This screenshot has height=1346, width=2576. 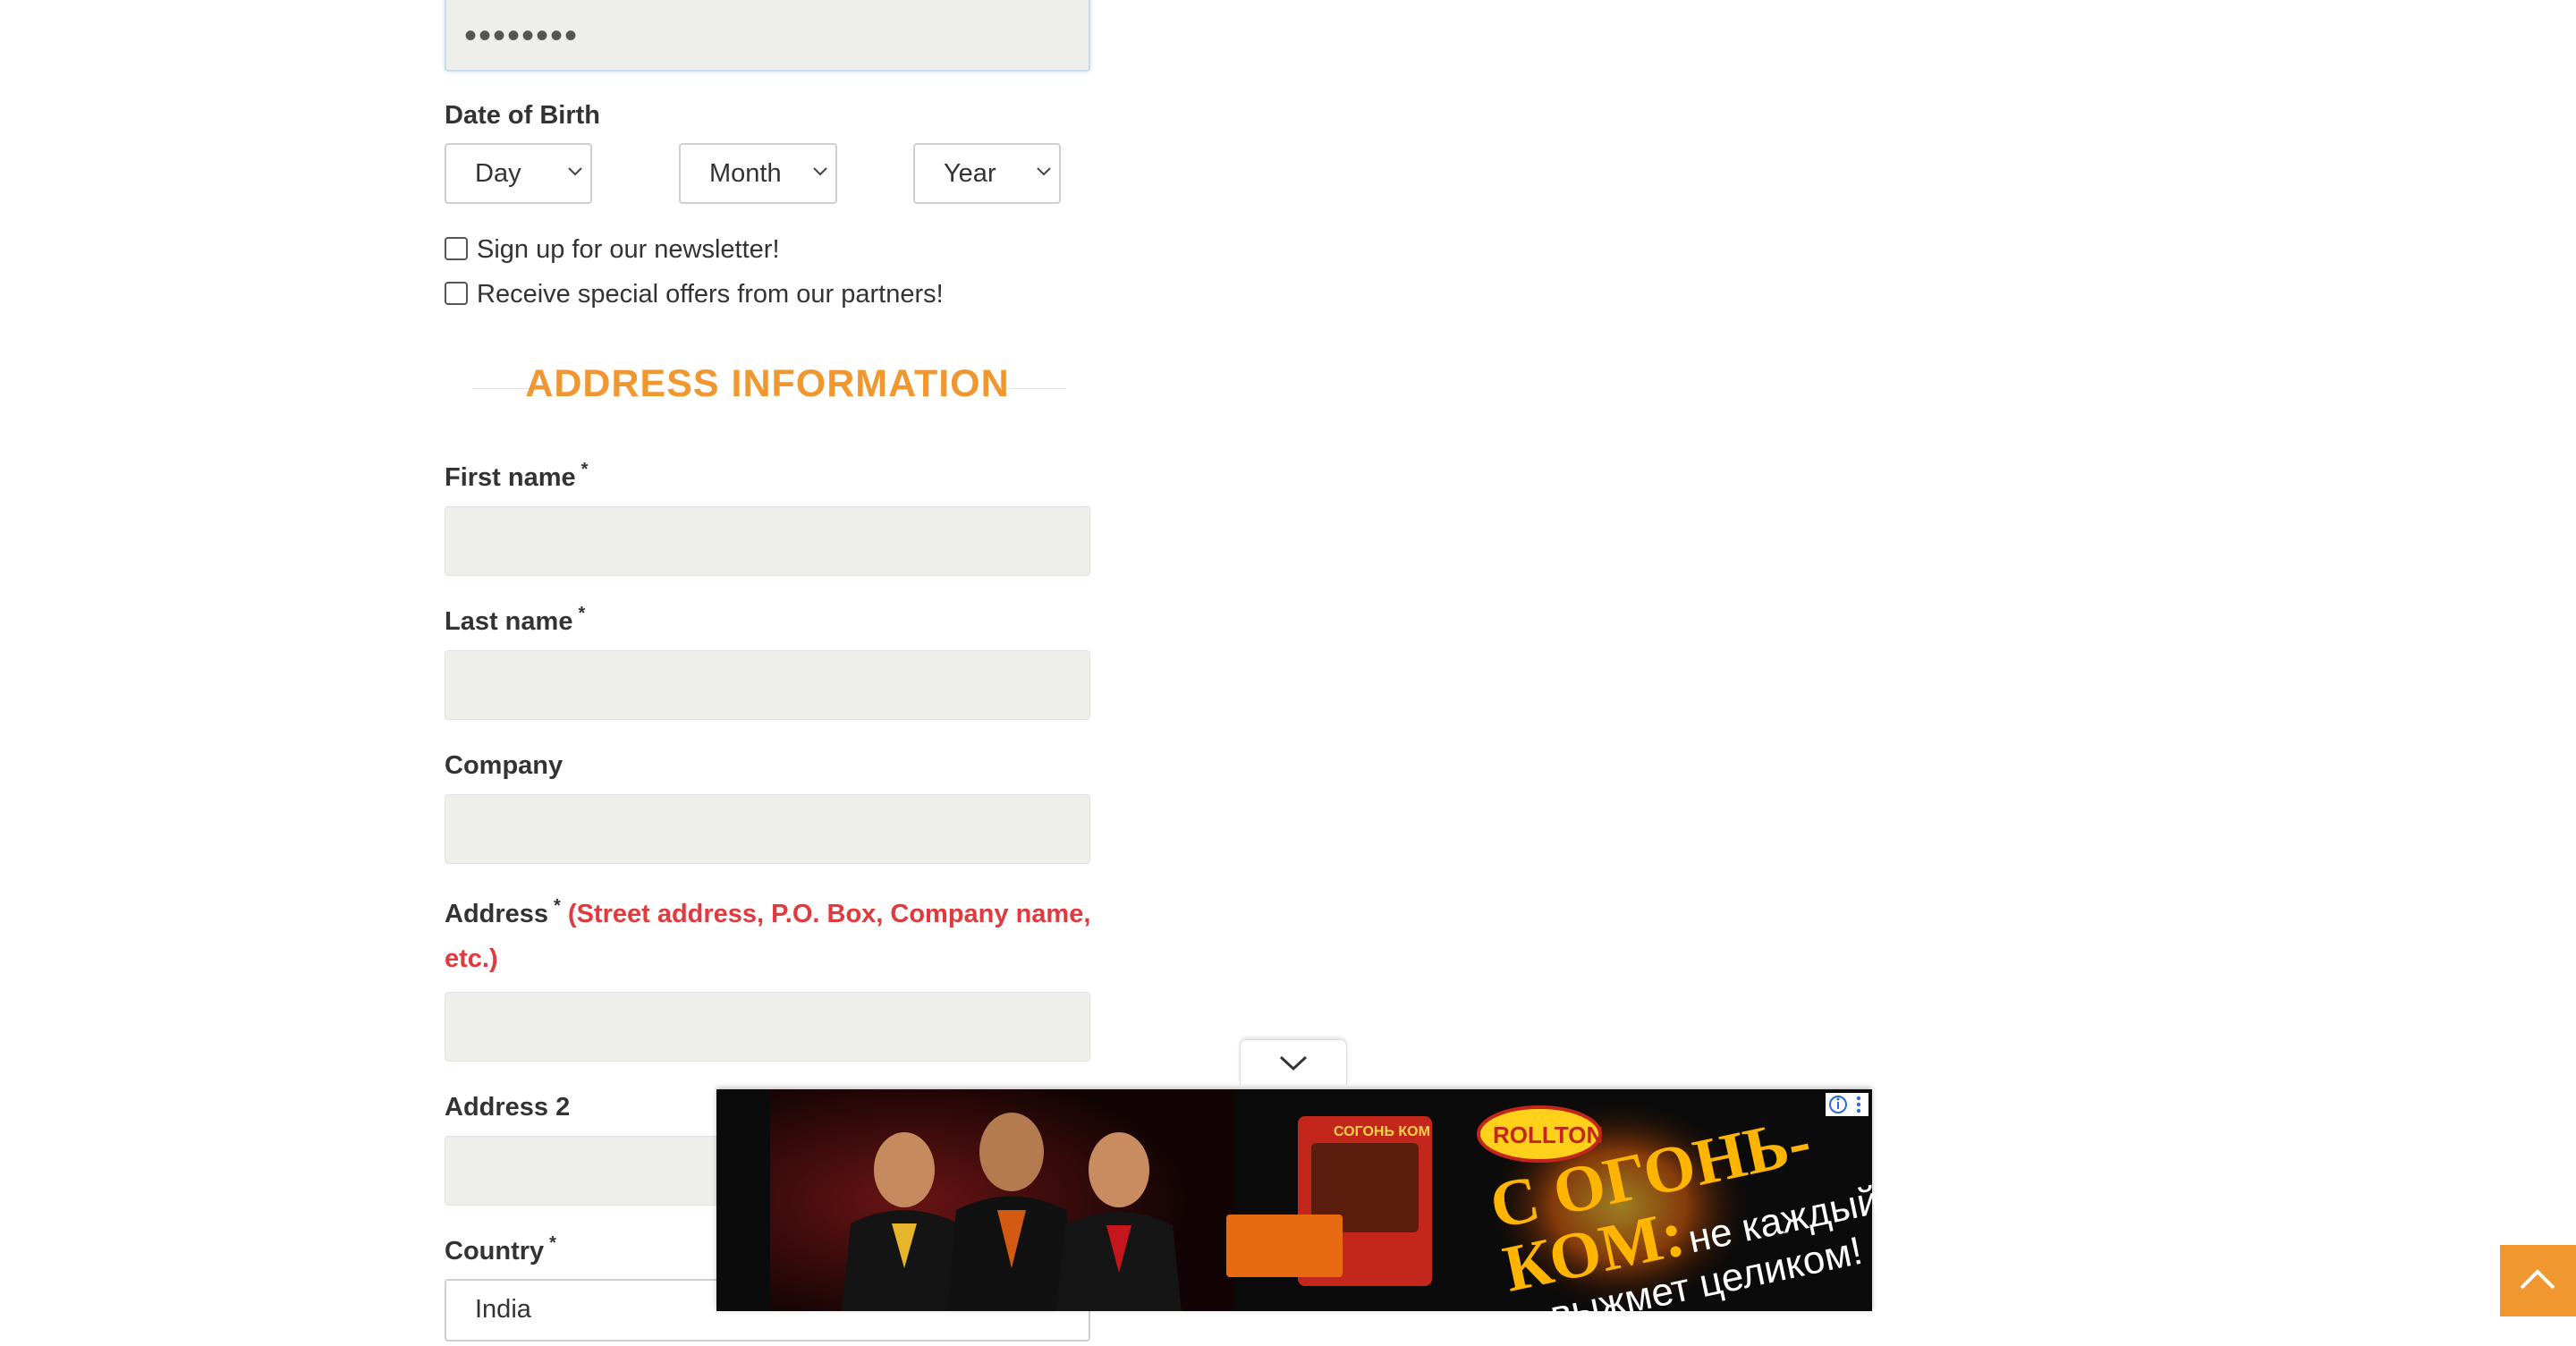 What do you see at coordinates (504, 765) in the screenshot?
I see `company-label: Company` at bounding box center [504, 765].